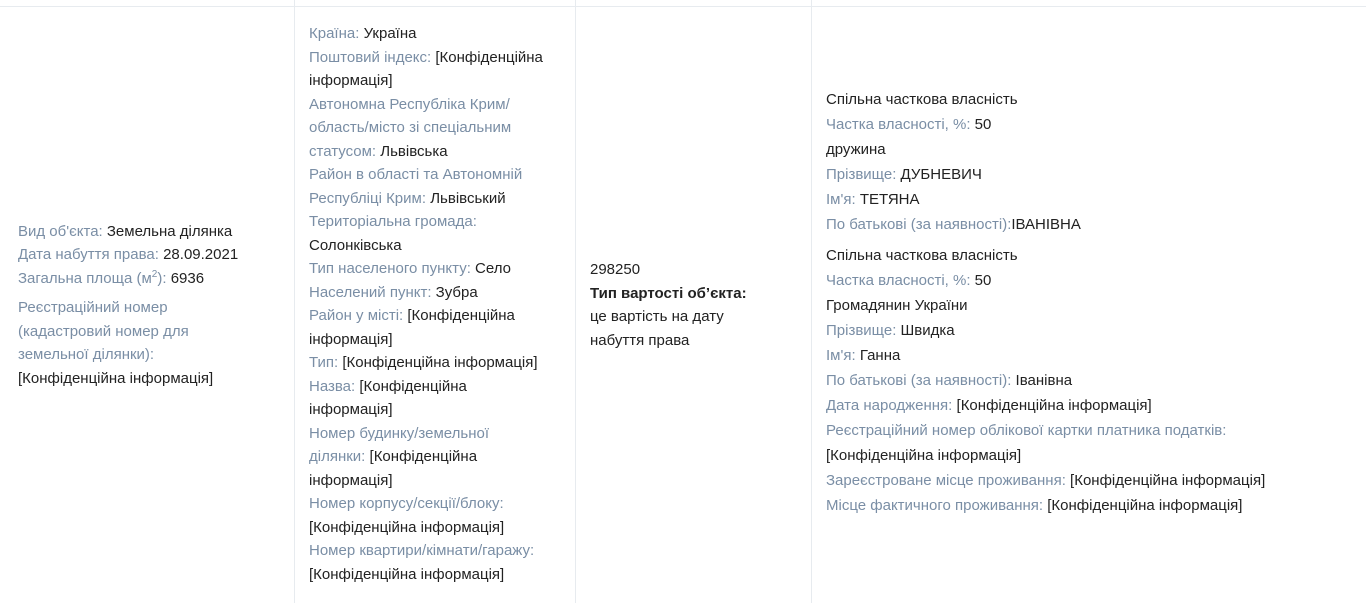  What do you see at coordinates (125, 231) in the screenshot?
I see `object-type: Вид об'єкта: Земельна ділянка` at bounding box center [125, 231].